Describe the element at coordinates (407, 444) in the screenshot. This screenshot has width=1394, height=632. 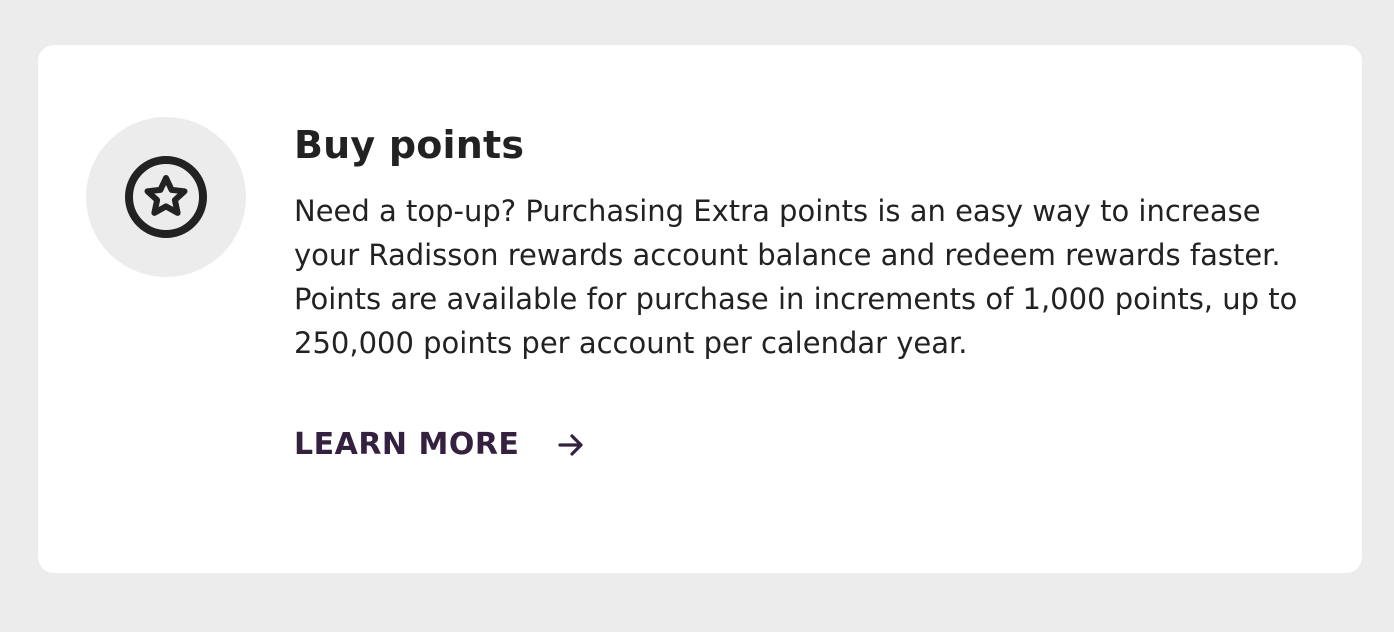
I see `learn-more-label: LEARN MORE` at that location.